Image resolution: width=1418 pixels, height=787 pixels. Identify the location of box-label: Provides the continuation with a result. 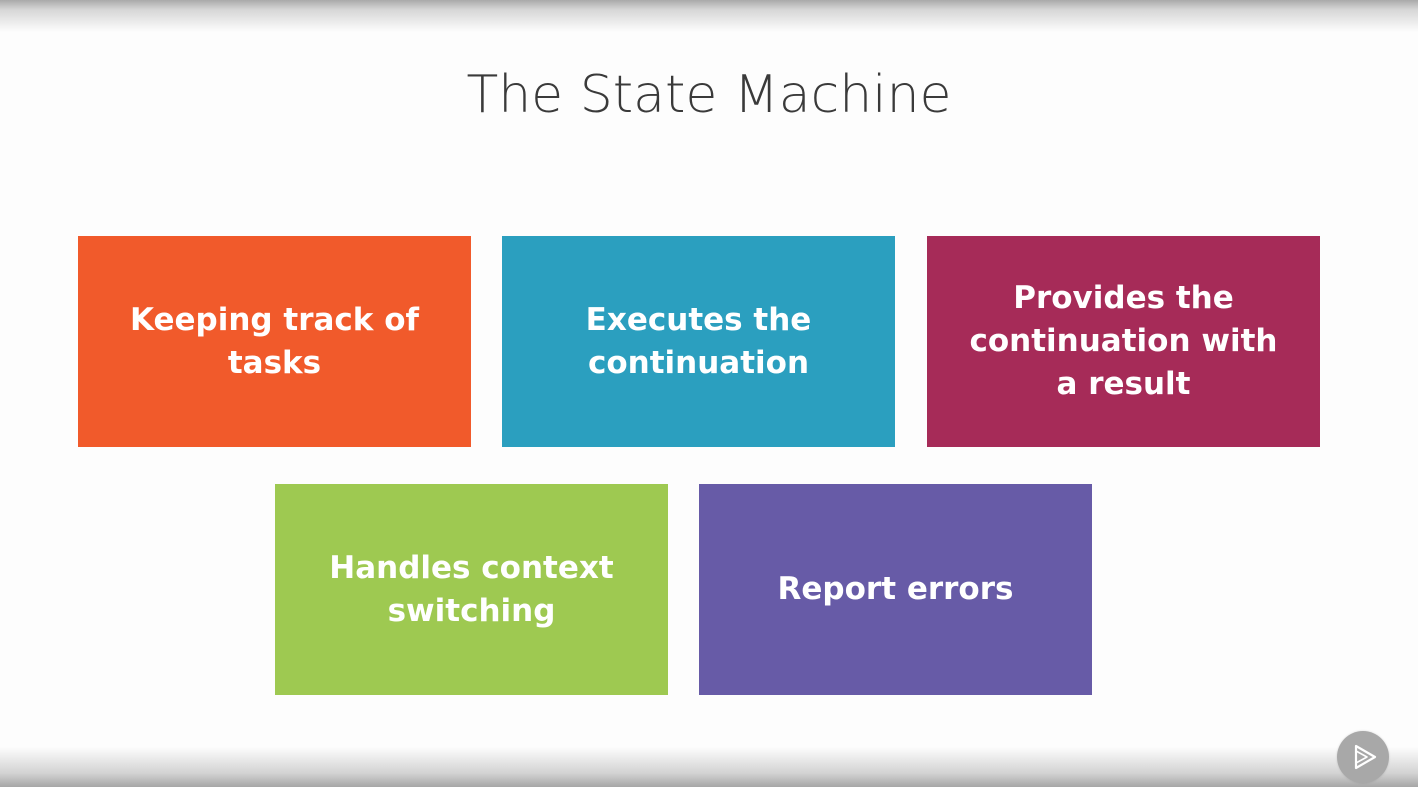
(1123, 341).